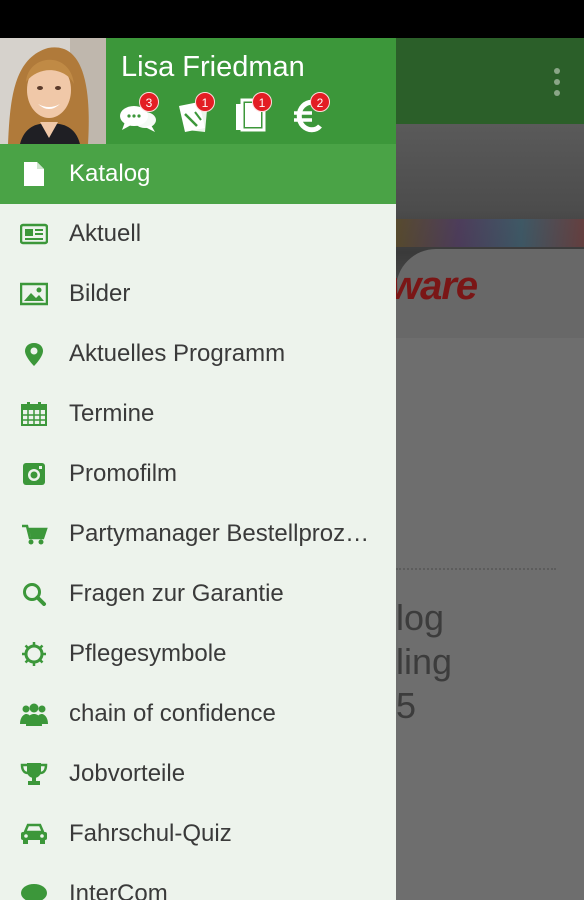 The width and height of the screenshot is (584, 900). What do you see at coordinates (34, 474) in the screenshot?
I see `camera-icon` at bounding box center [34, 474].